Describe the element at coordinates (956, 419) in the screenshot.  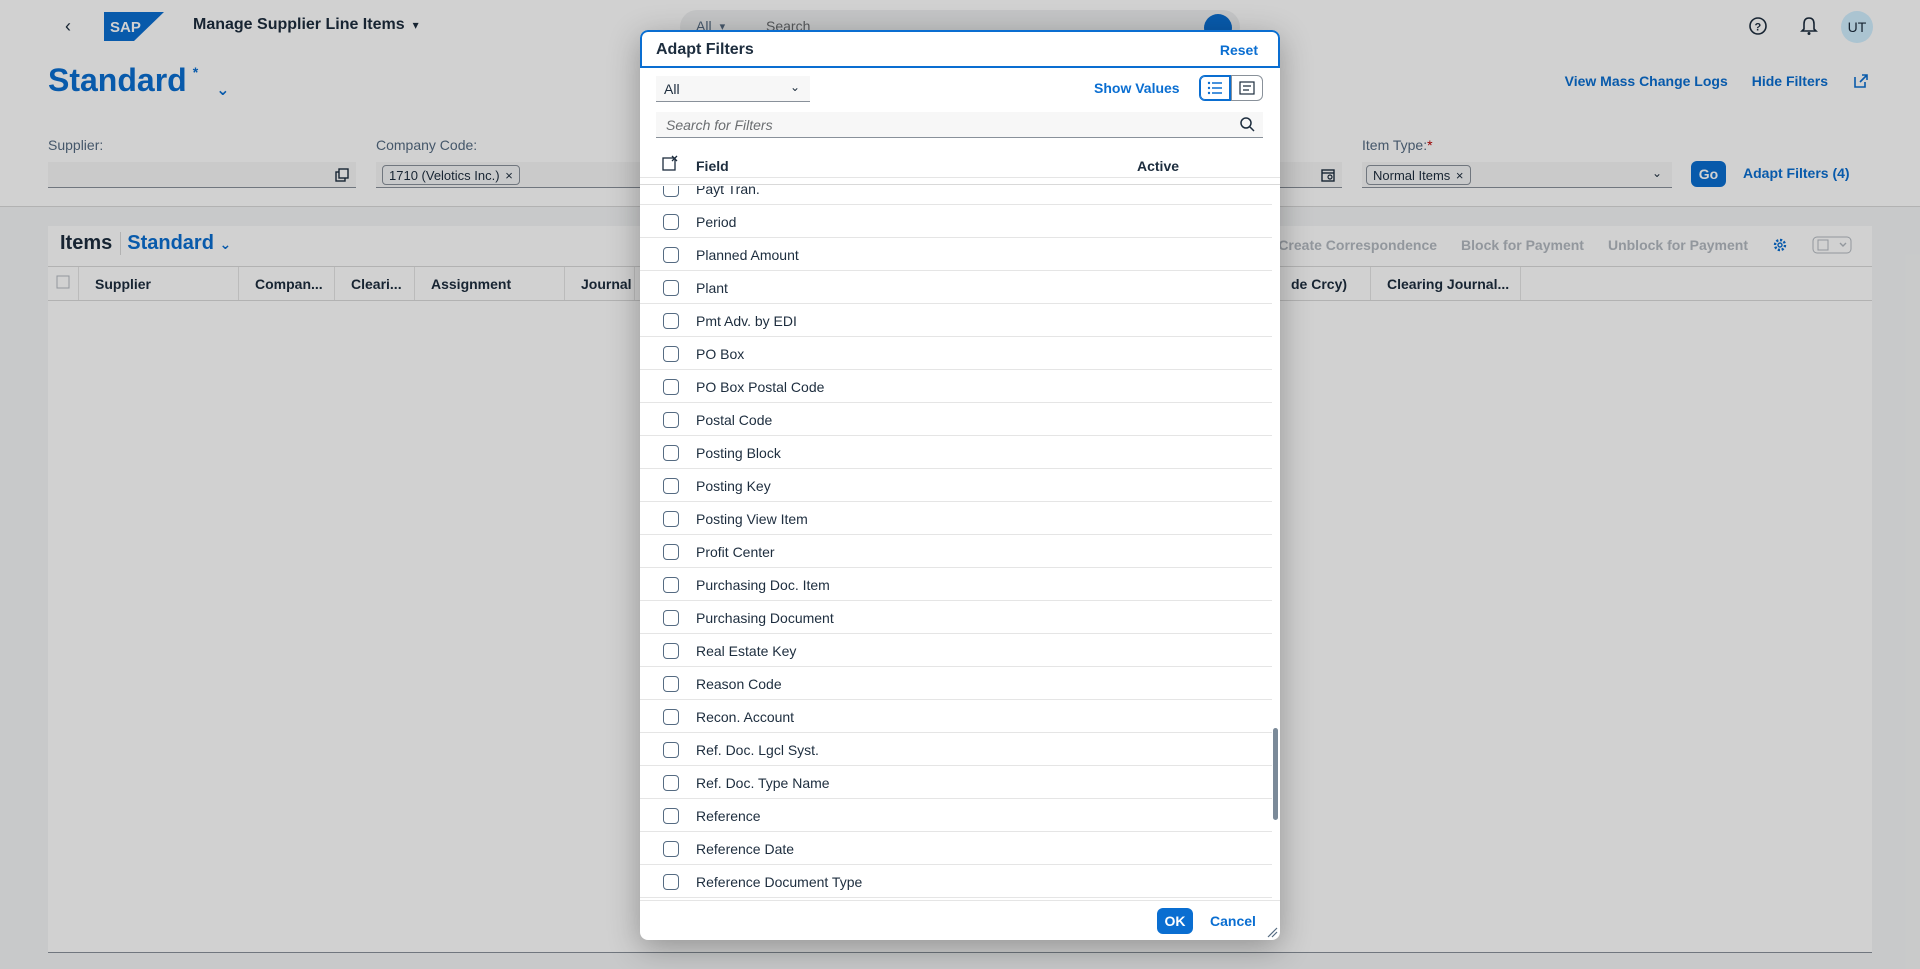
I see `list-item: Postal Code` at that location.